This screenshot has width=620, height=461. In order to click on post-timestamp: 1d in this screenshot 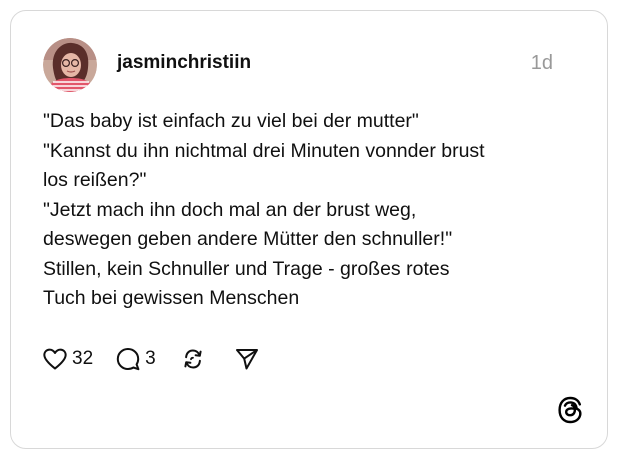, I will do `click(541, 63)`.